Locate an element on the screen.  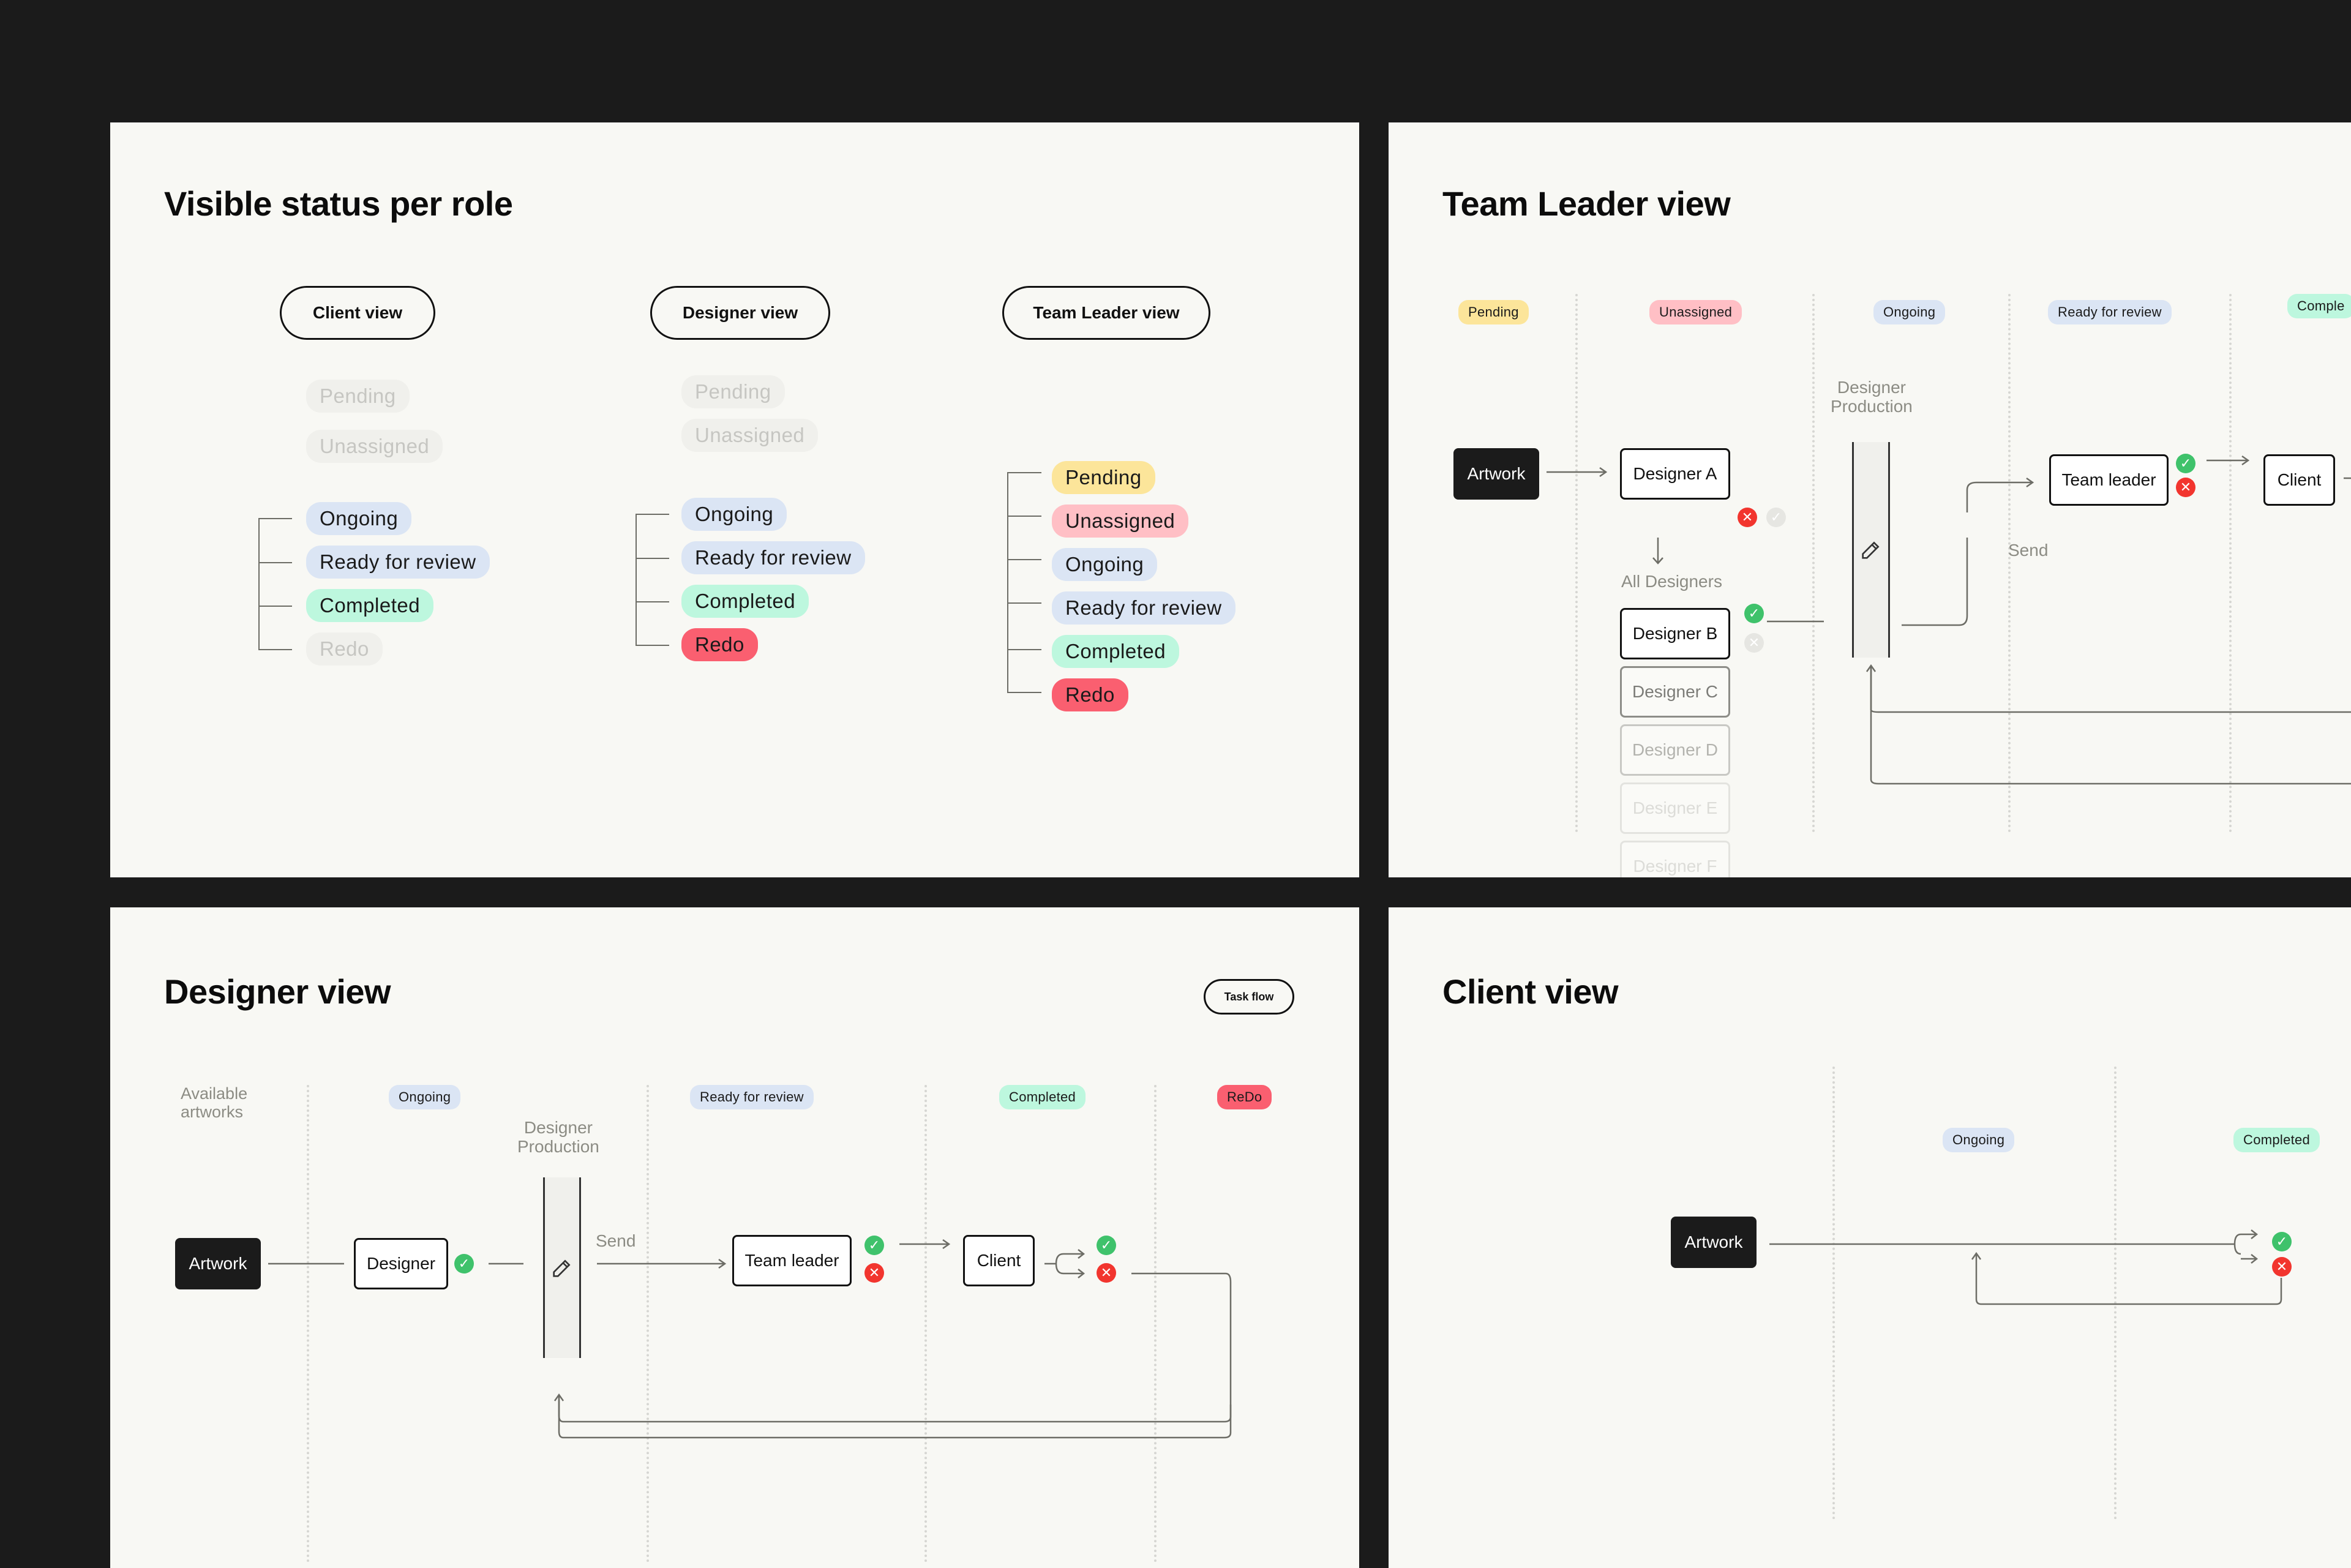
task-flow-button: Task flow is located at coordinates (1249, 997).